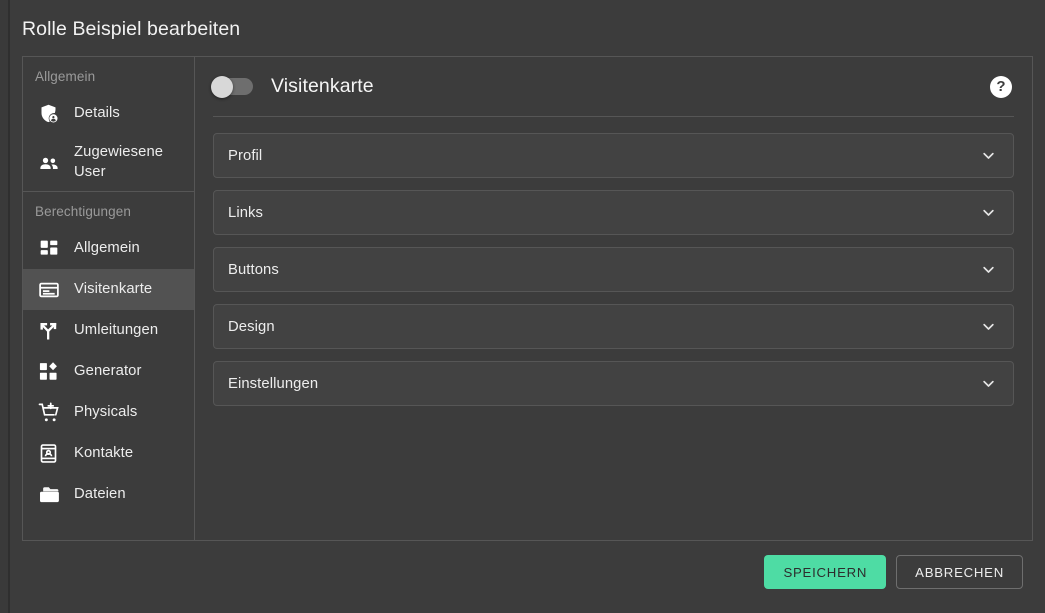 The image size is (1045, 613). What do you see at coordinates (613, 212) in the screenshot?
I see `accordion-row-links: Links` at bounding box center [613, 212].